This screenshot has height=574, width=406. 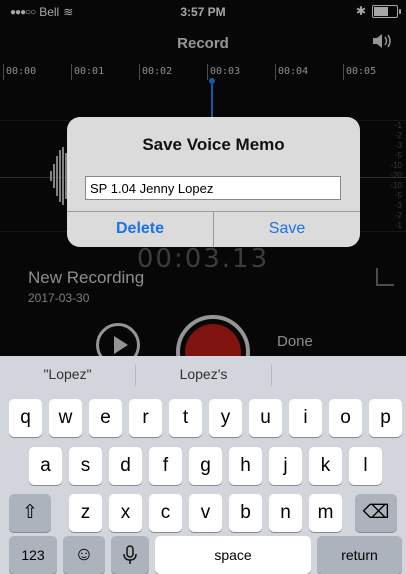 What do you see at coordinates (185, 418) in the screenshot?
I see `key-t: t` at bounding box center [185, 418].